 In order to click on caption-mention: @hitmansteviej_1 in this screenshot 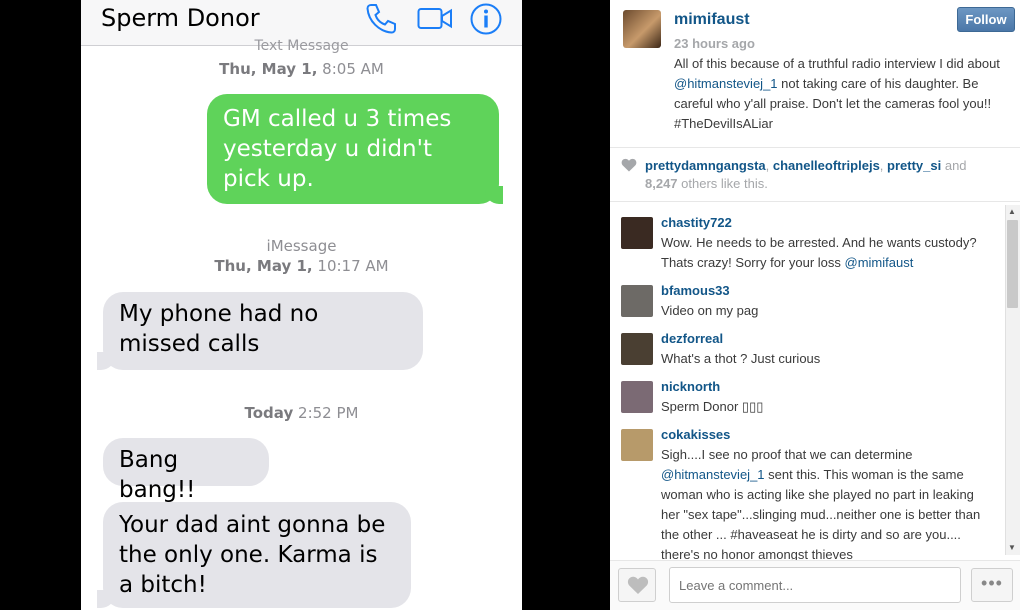, I will do `click(726, 83)`.